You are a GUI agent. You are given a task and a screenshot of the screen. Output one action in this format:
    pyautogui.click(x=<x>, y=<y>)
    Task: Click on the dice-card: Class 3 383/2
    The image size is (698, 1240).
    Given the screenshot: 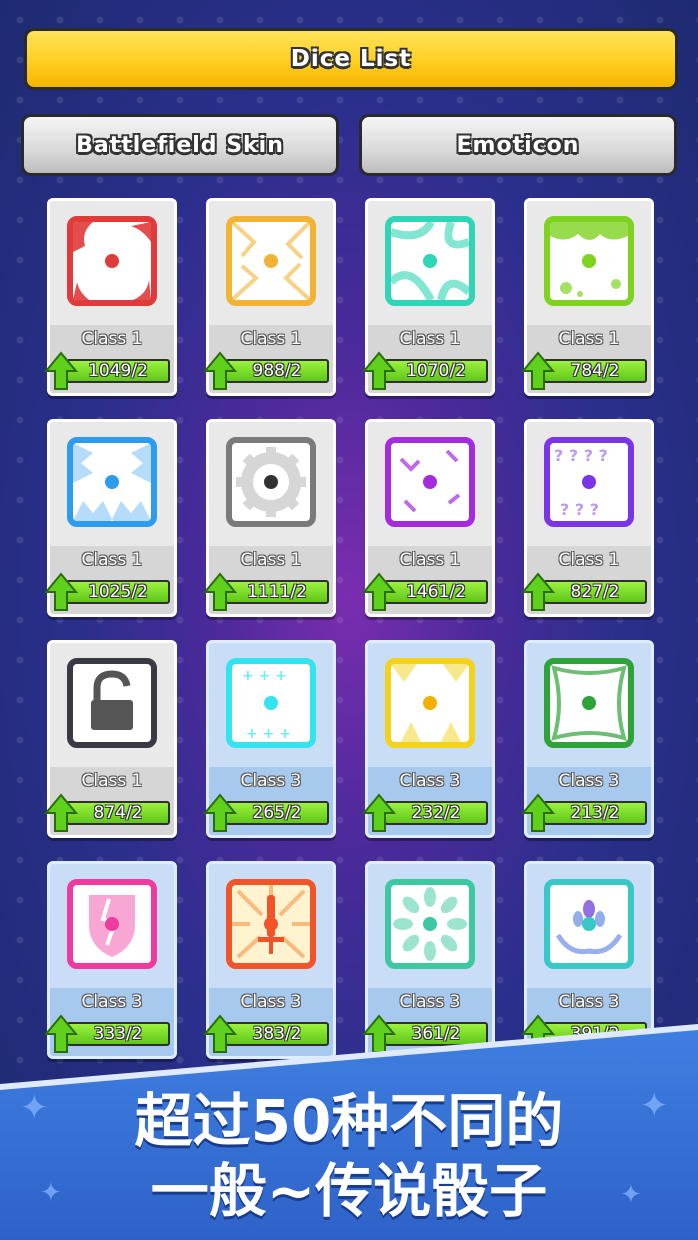 What is the action you would take?
    pyautogui.click(x=269, y=960)
    